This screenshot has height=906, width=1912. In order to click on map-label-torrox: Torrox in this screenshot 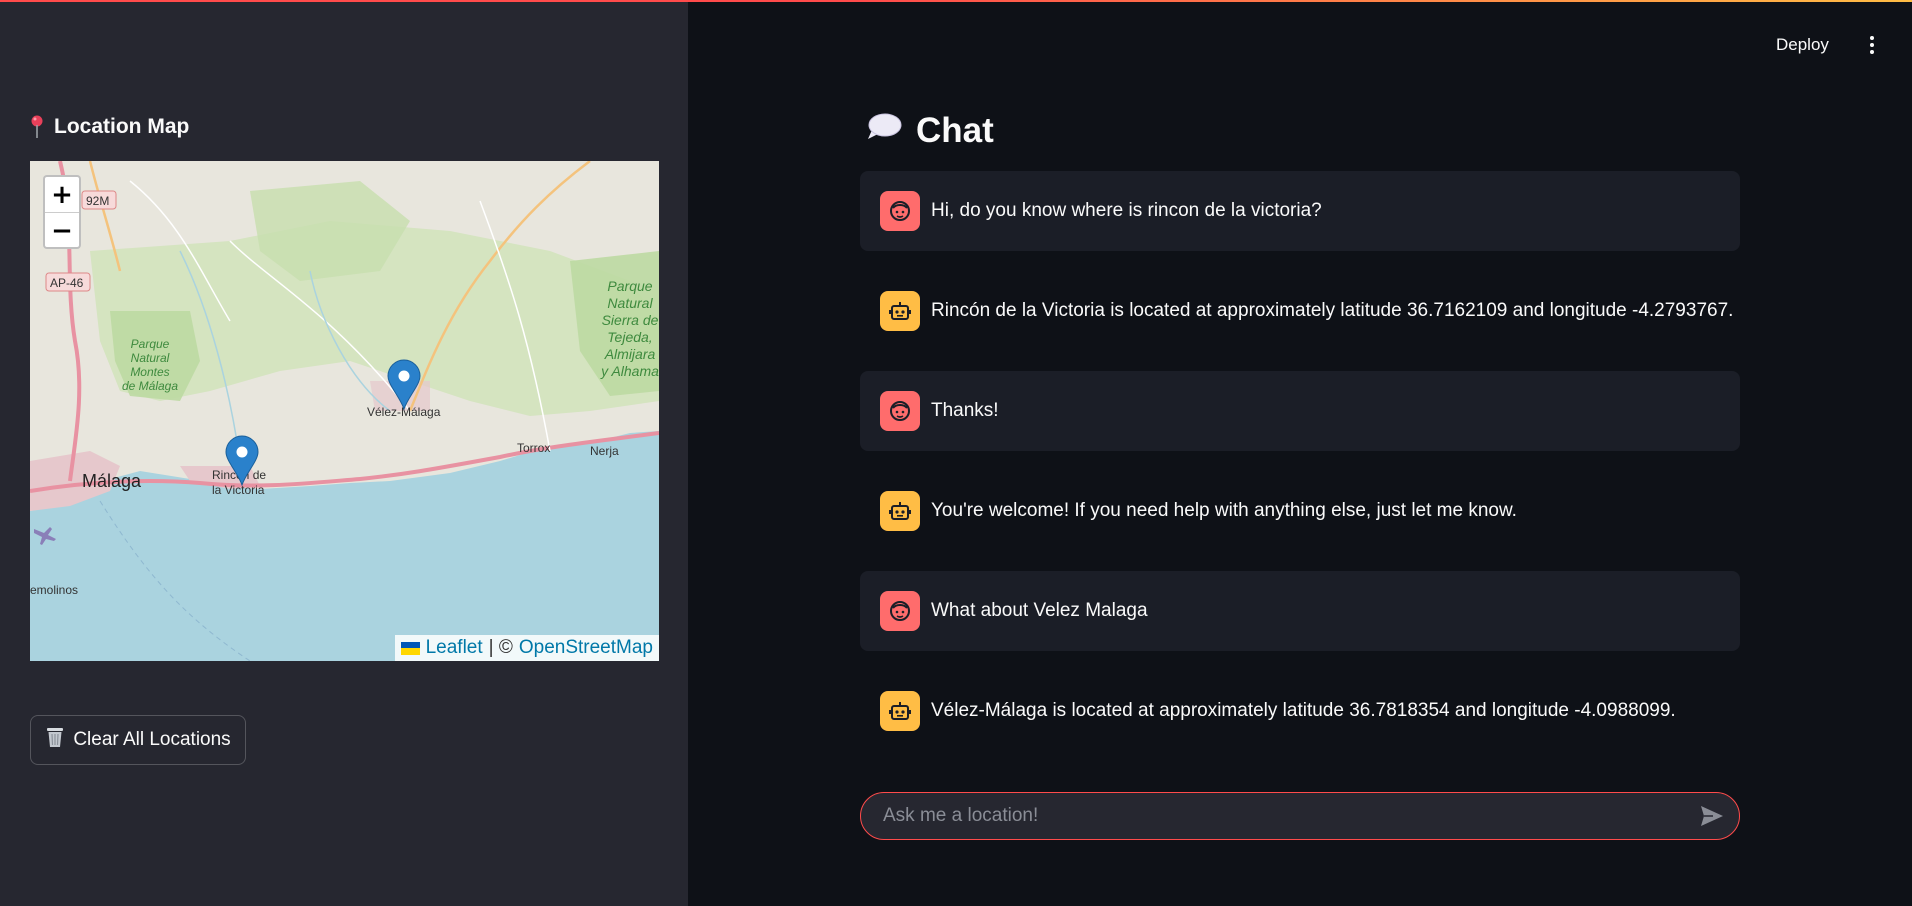, I will do `click(533, 448)`.